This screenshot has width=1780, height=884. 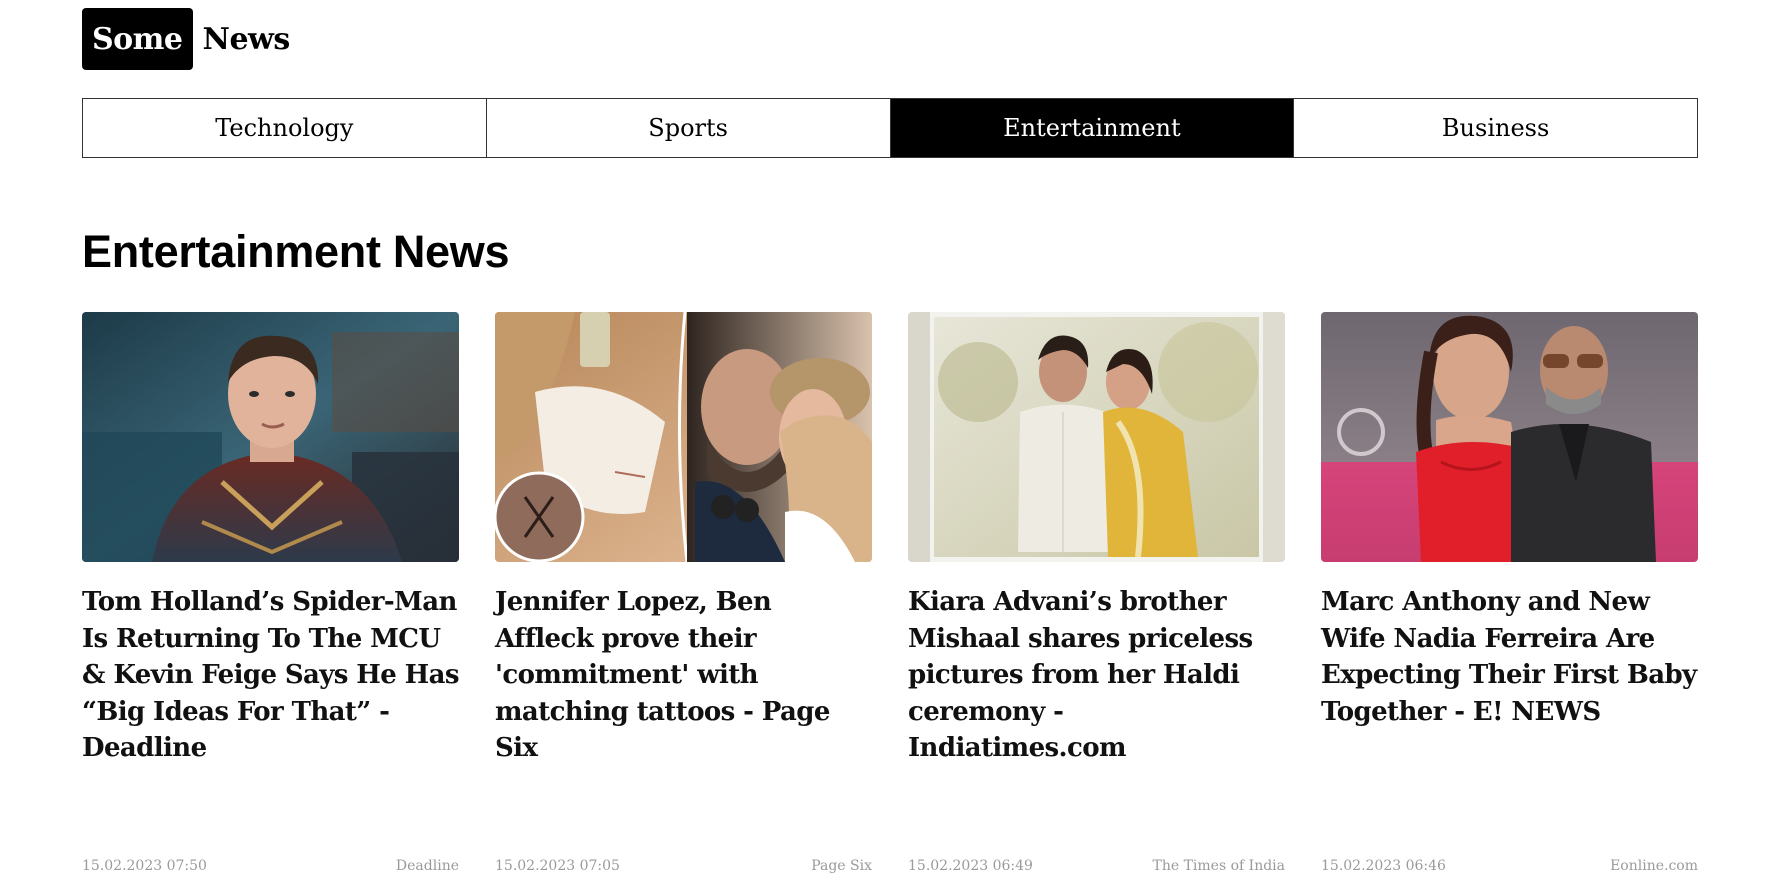 What do you see at coordinates (1383, 866) in the screenshot?
I see `article-date: 15.02.2023 06:46` at bounding box center [1383, 866].